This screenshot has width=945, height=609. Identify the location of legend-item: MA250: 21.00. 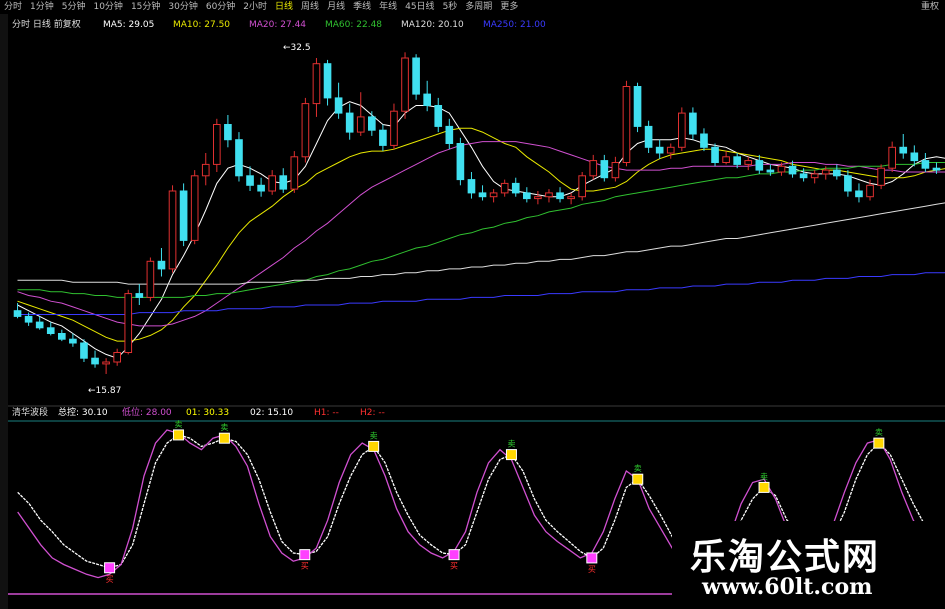
(514, 25).